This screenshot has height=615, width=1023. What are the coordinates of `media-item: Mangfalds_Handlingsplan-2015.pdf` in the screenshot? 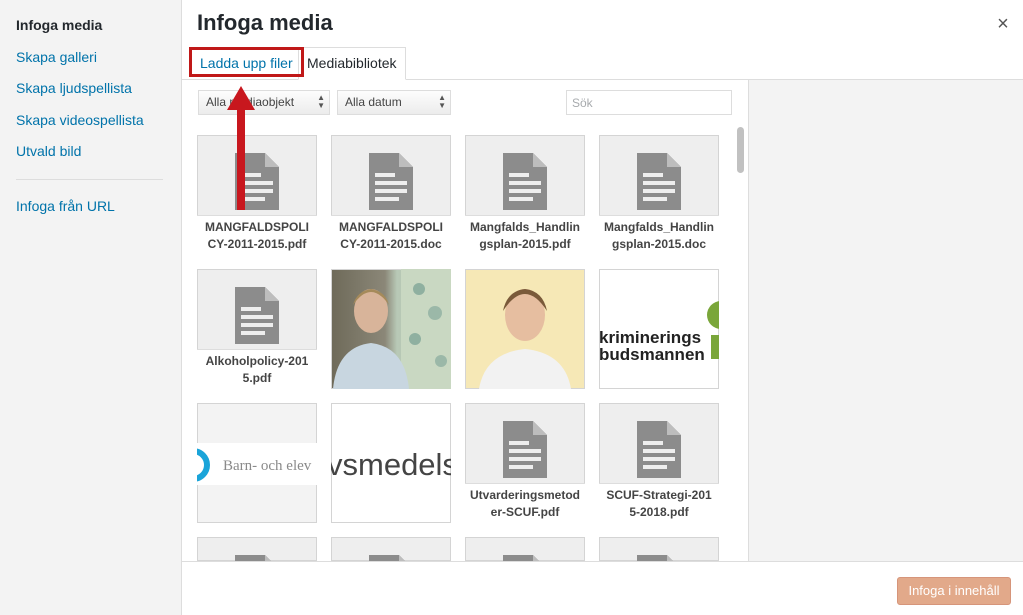 It's located at (525, 195).